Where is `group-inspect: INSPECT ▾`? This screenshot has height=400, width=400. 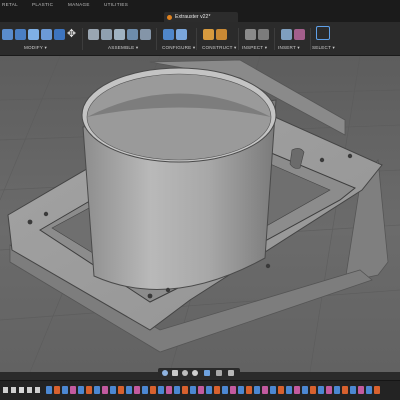
group-inspect: INSPECT ▾ is located at coordinates (254, 48).